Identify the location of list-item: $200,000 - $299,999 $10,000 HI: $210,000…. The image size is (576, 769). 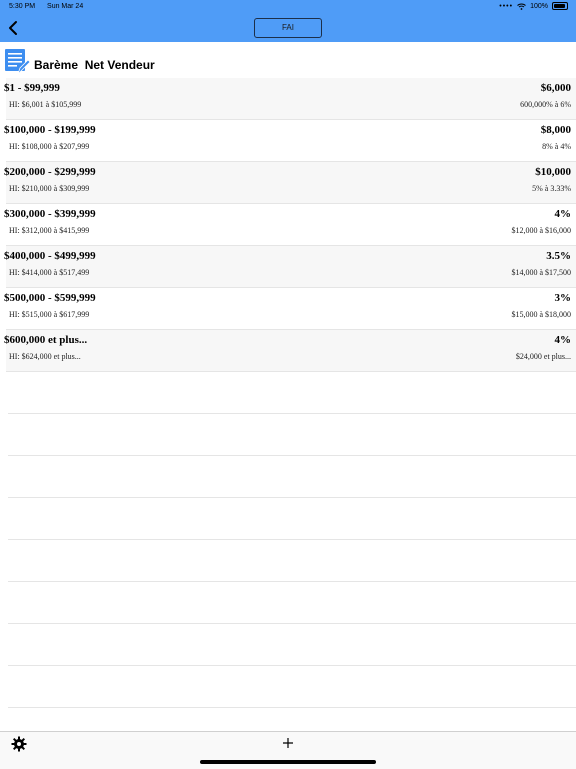
(290, 183).